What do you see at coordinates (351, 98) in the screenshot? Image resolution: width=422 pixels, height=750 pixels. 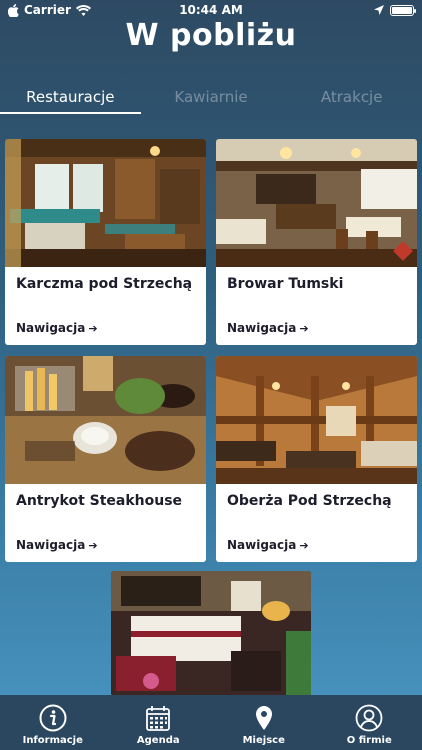 I see `tab-attractions: Atrakcje` at bounding box center [351, 98].